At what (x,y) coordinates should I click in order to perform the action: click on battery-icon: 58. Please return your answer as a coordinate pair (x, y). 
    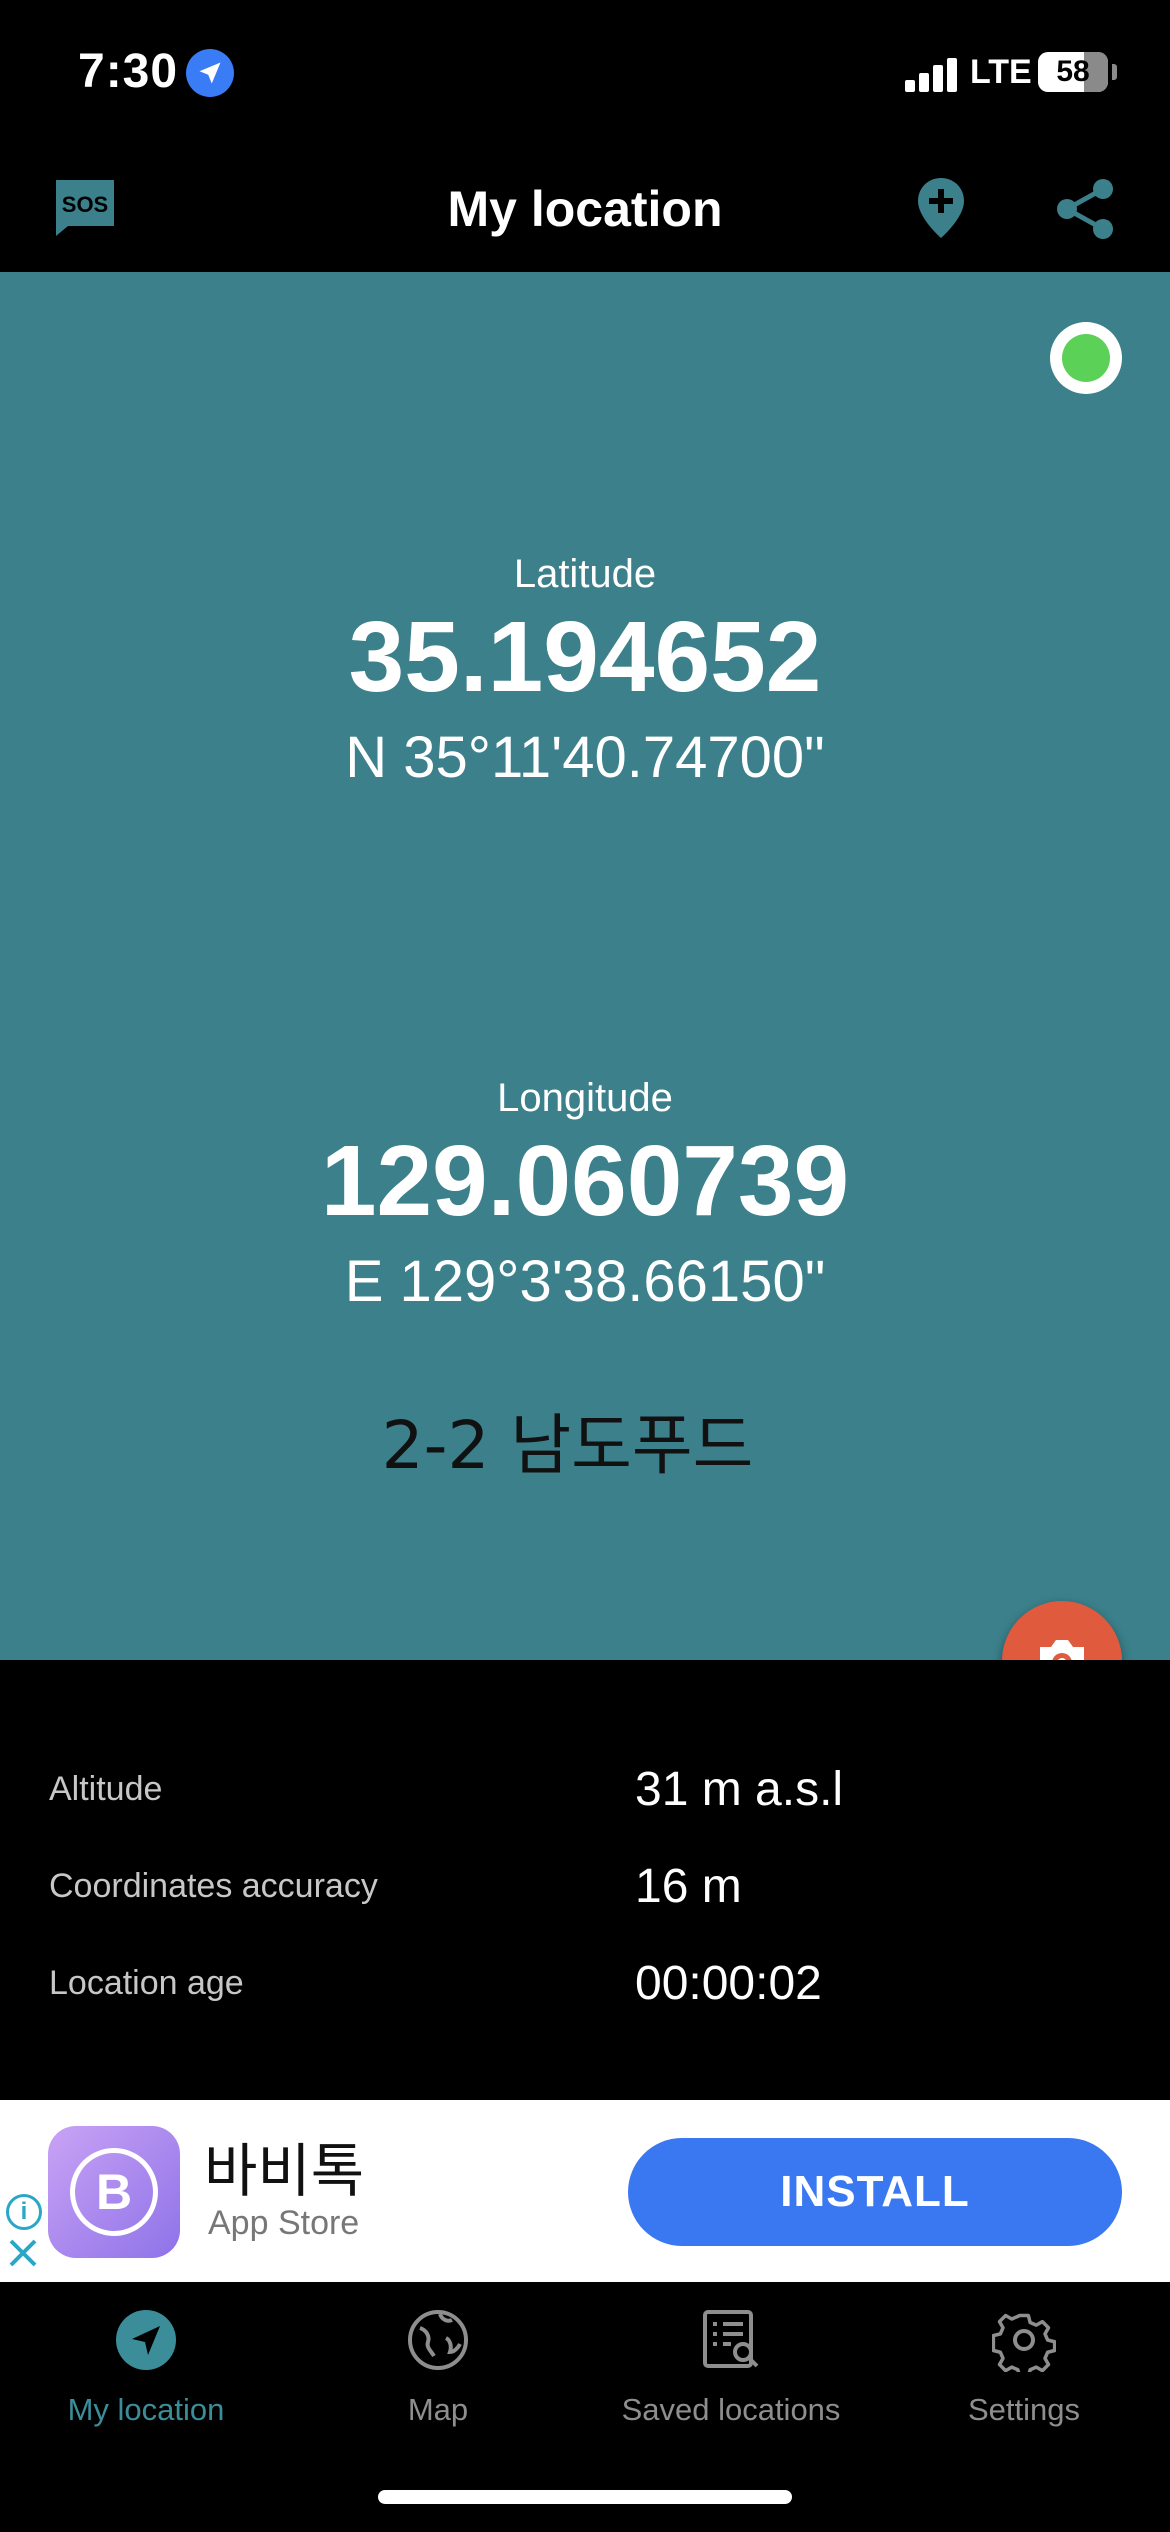
    Looking at the image, I should click on (1073, 72).